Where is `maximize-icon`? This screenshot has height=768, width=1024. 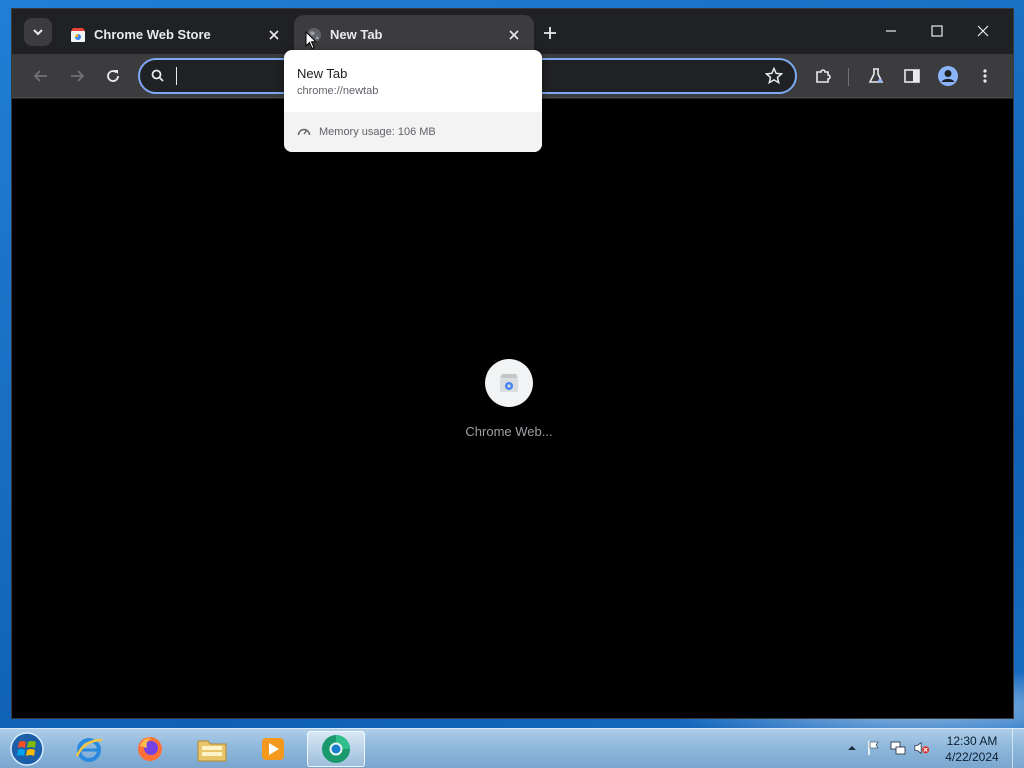
maximize-icon is located at coordinates (937, 31).